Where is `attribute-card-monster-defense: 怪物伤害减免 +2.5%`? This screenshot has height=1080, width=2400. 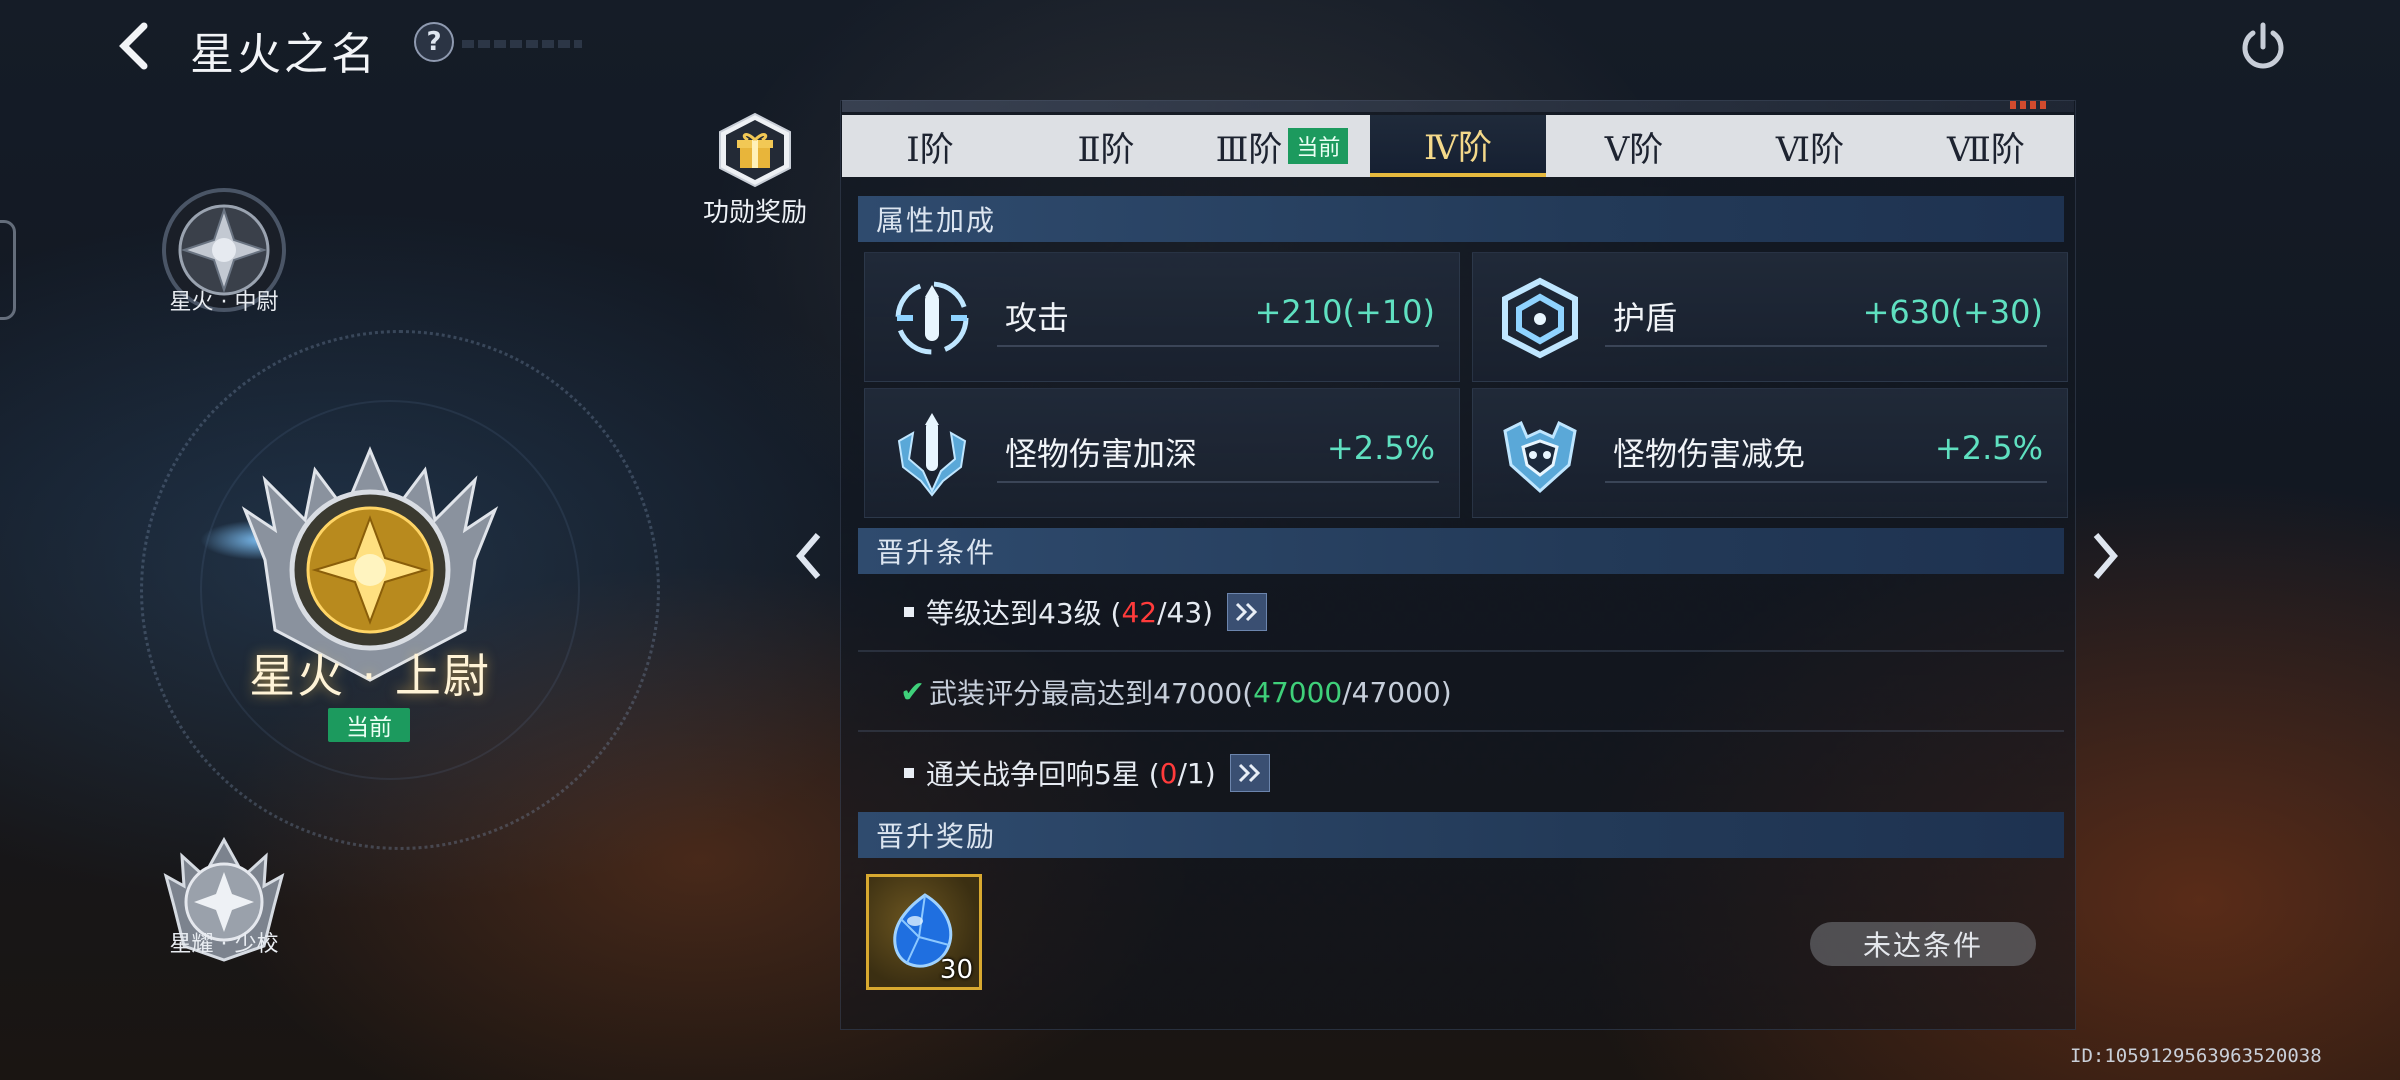 attribute-card-monster-defense: 怪物伤害减免 +2.5% is located at coordinates (1770, 453).